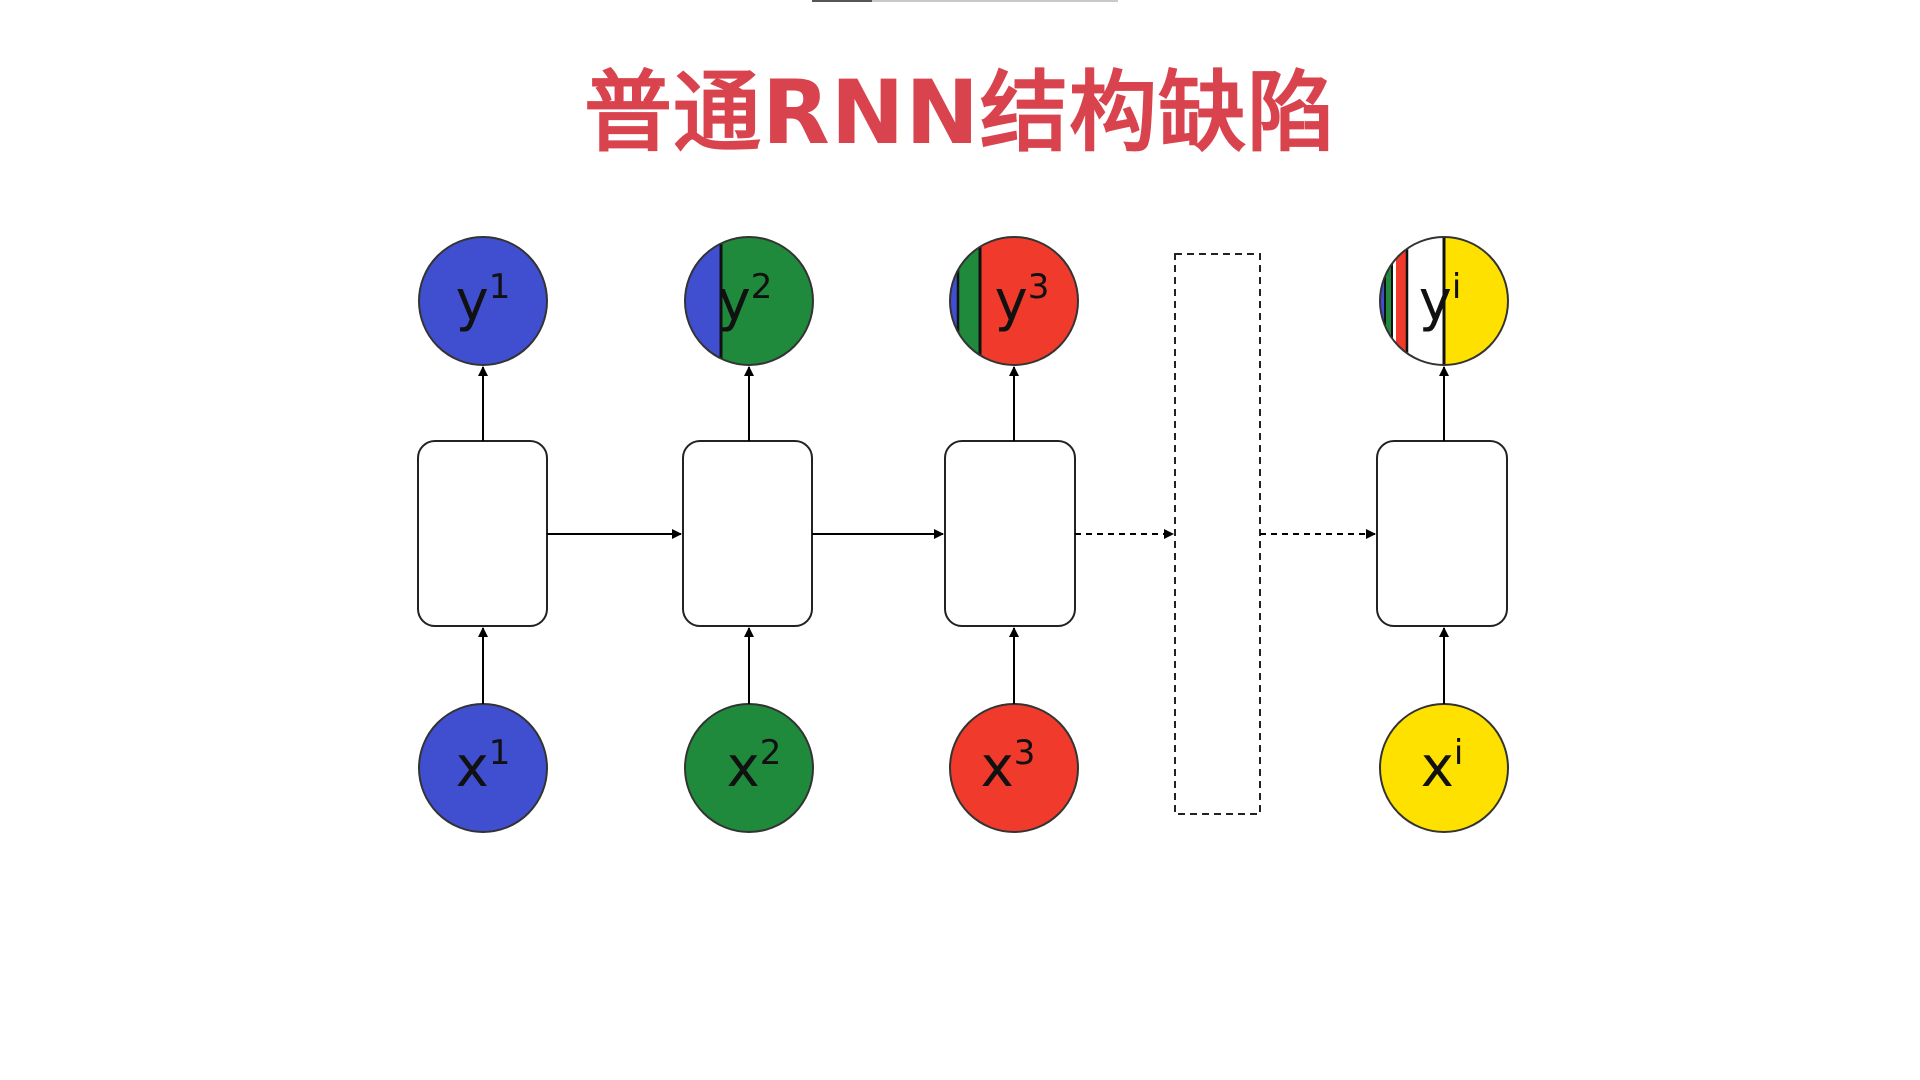 The image size is (1920, 1080). I want to click on output-node-yi-green-band, so click(1388, 301).